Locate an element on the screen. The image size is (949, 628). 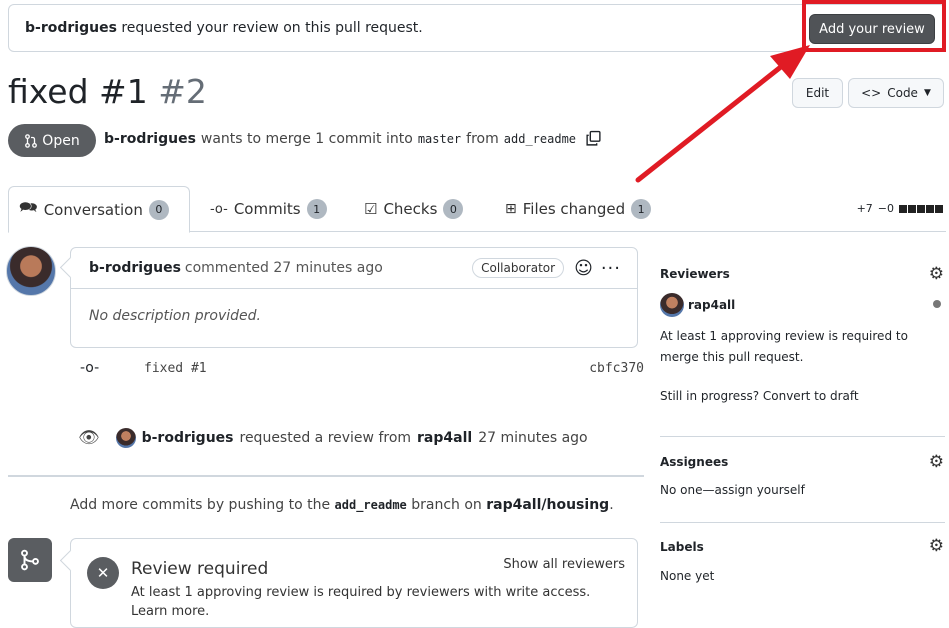
code-button: <> Code ▼ is located at coordinates (896, 93).